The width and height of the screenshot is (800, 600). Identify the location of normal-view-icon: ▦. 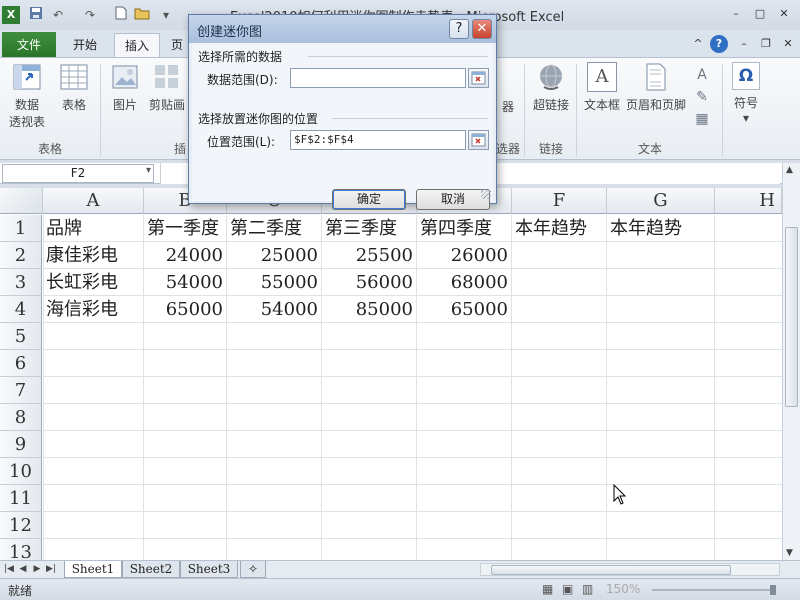
(547, 589).